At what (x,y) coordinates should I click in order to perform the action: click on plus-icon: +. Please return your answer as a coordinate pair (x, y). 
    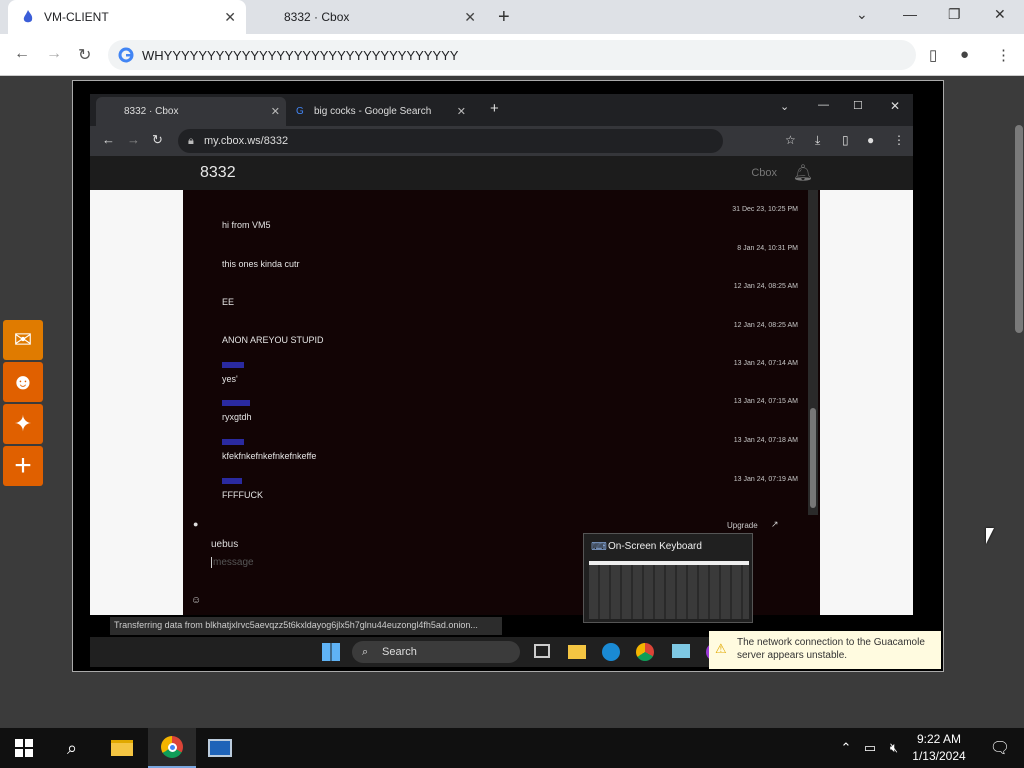
    Looking at the image, I should click on (23, 466).